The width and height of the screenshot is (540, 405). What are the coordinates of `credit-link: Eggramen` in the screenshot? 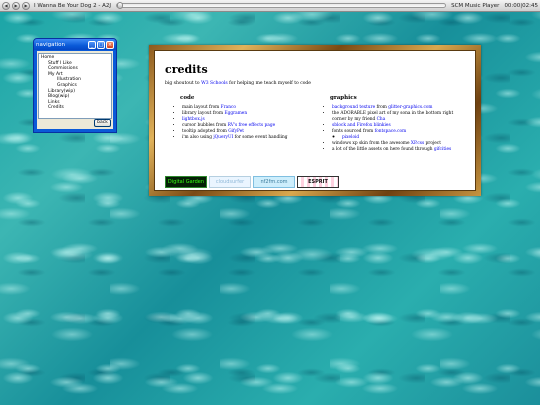 It's located at (235, 113).